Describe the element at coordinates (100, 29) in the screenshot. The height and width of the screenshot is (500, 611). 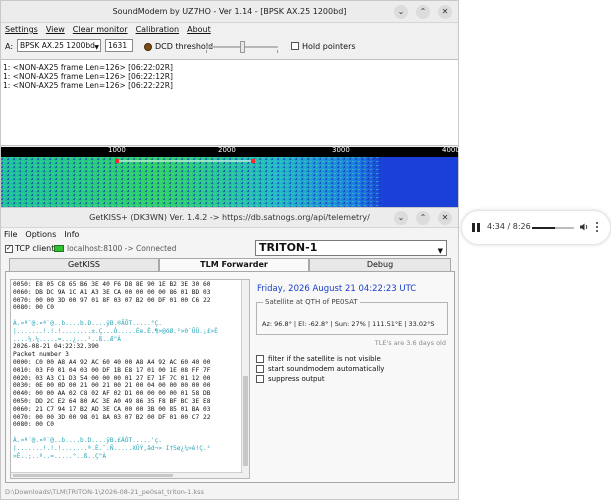
I see `menu-clear-monitor: Clear monitor` at that location.